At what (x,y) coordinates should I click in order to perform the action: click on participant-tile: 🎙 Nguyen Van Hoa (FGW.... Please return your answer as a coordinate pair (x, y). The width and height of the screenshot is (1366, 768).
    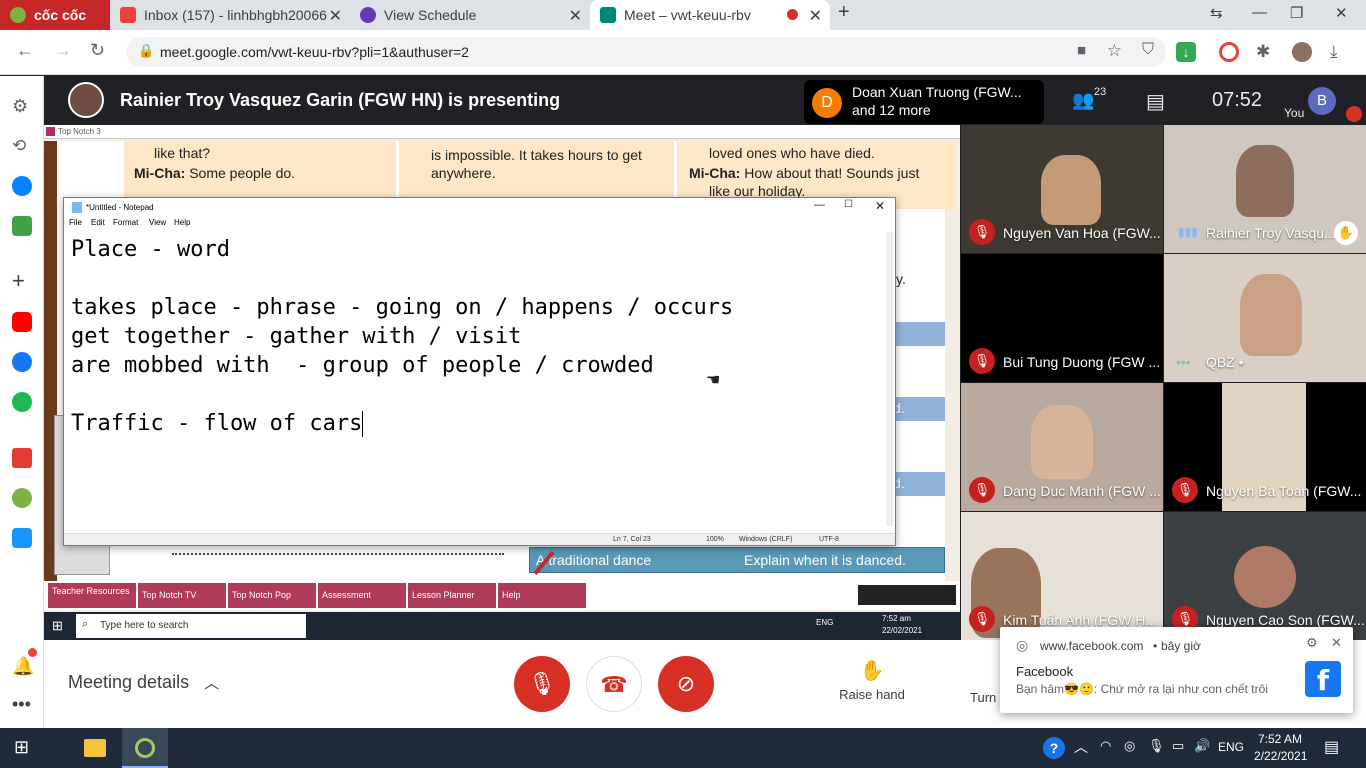
    Looking at the image, I should click on (1062, 189).